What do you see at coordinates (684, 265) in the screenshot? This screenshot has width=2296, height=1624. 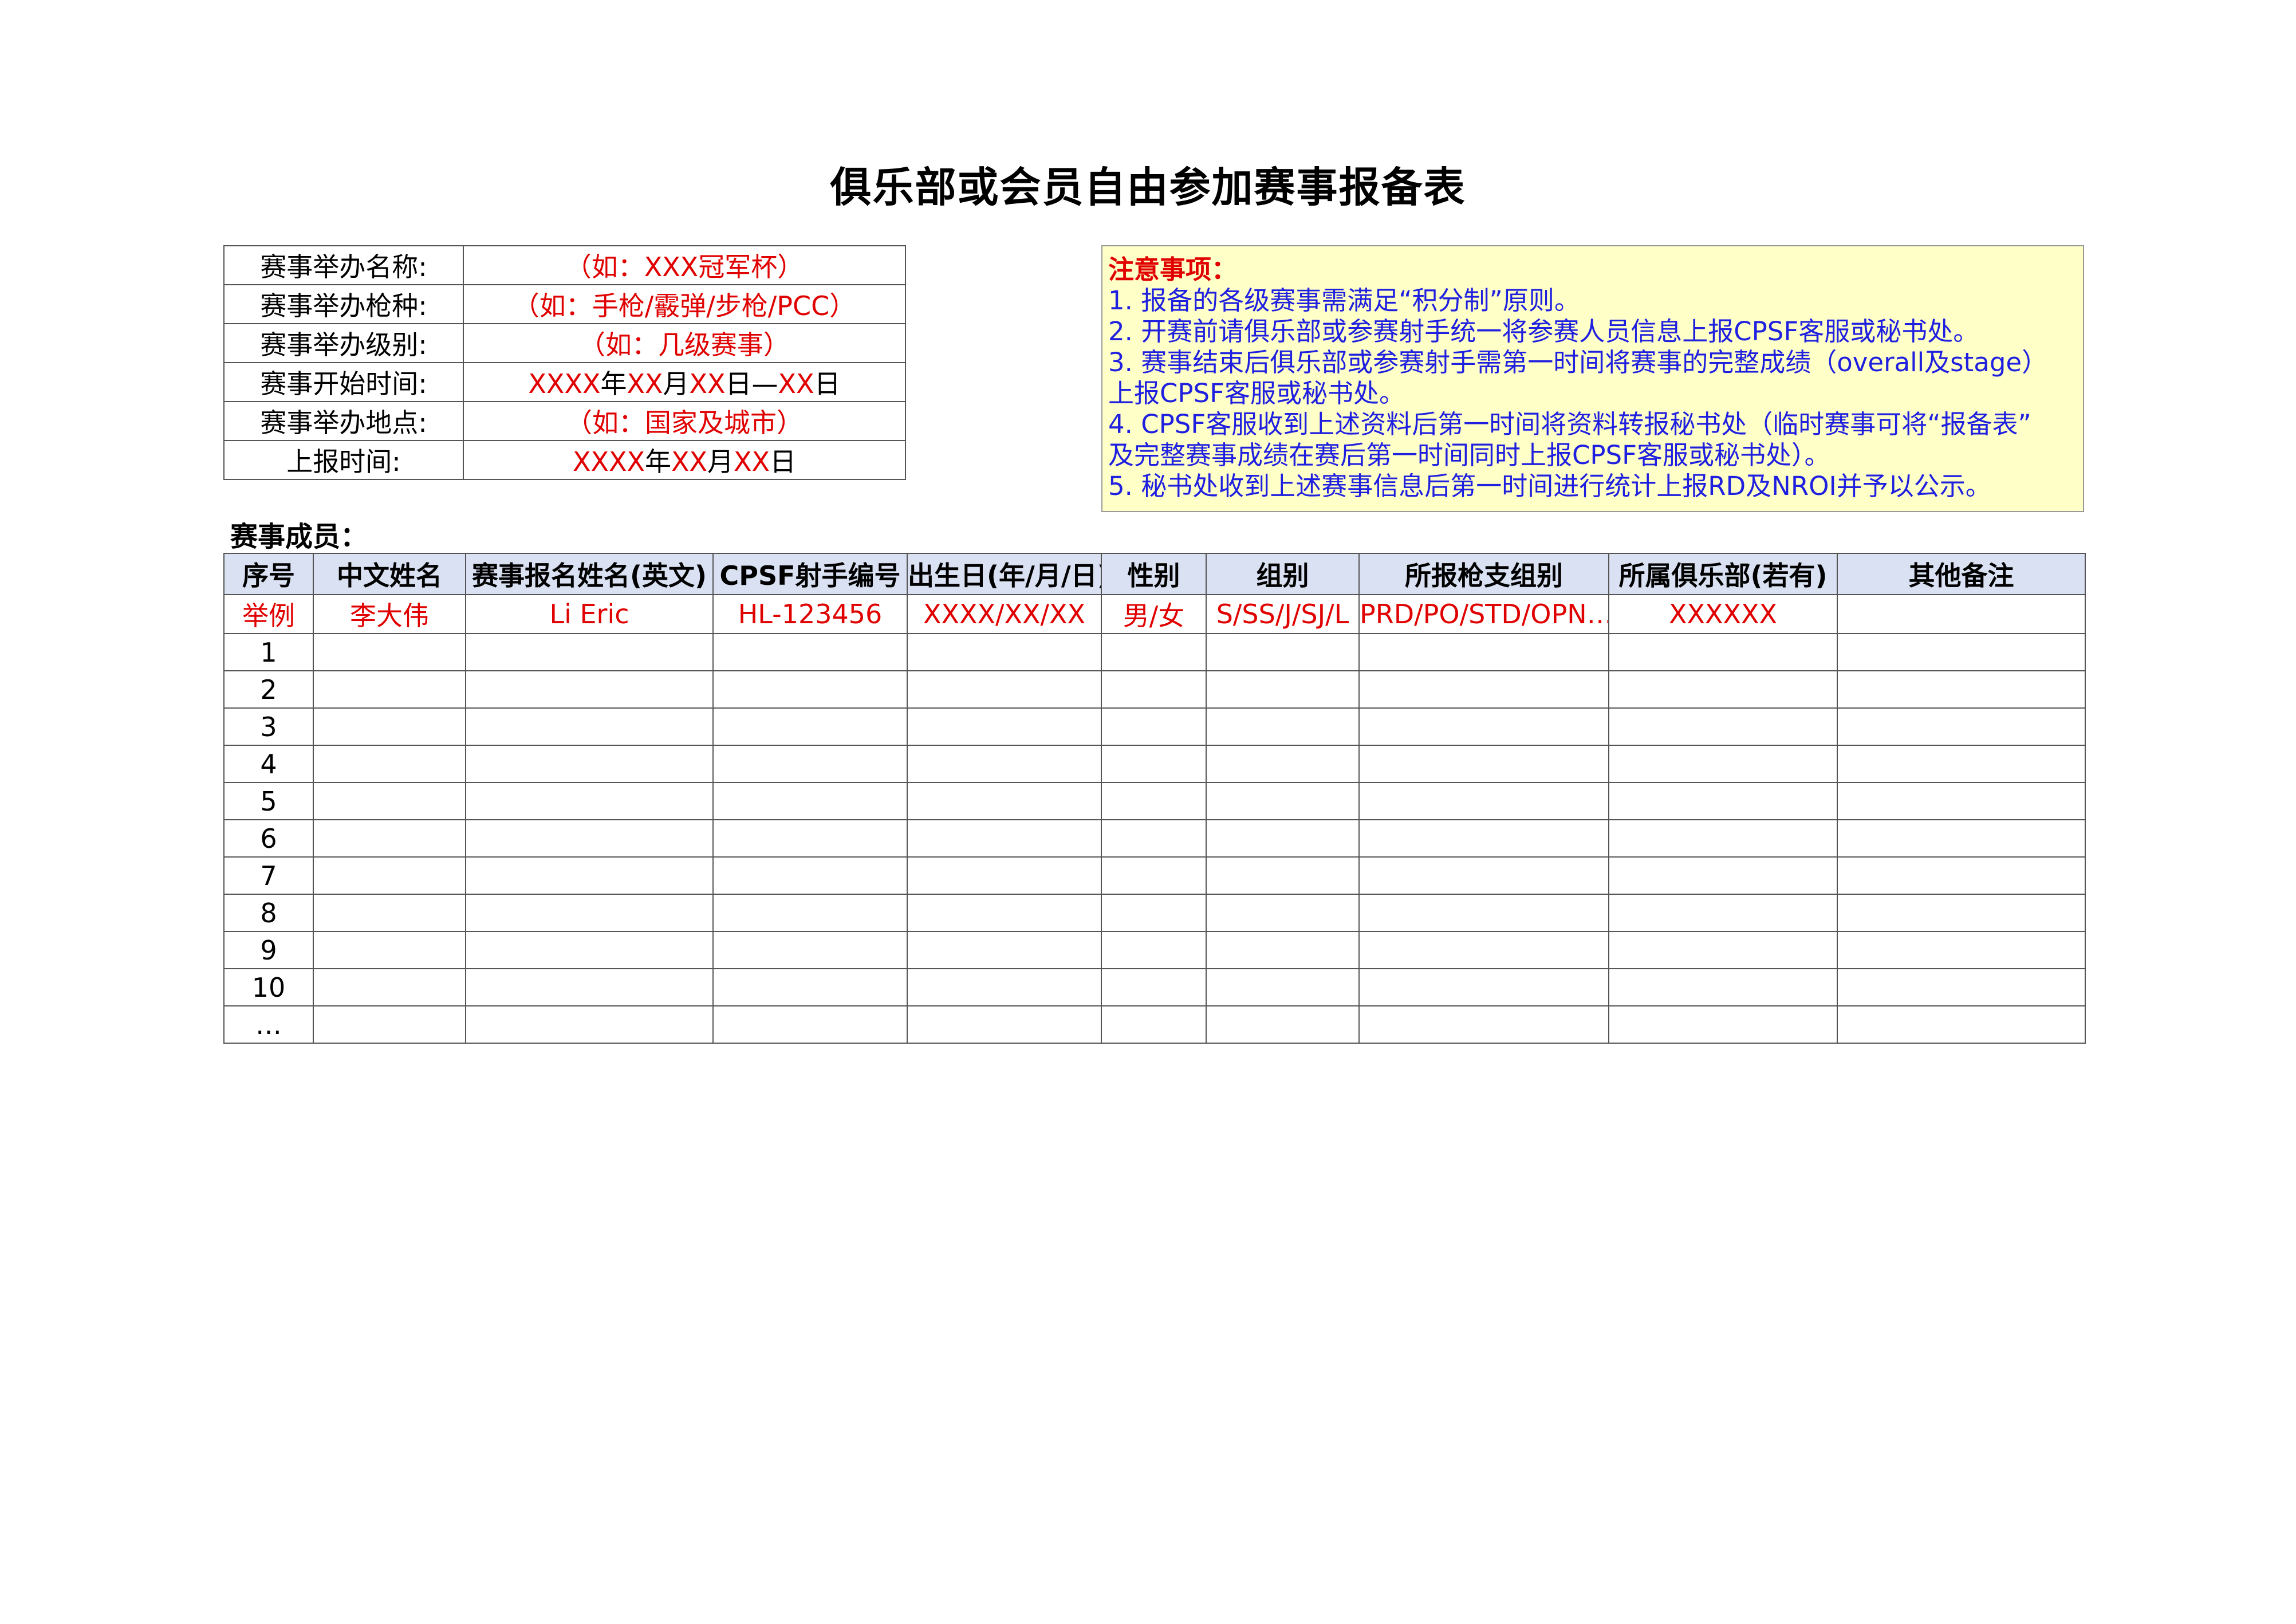 I see `info-value: （如：XXX冠军杯）` at bounding box center [684, 265].